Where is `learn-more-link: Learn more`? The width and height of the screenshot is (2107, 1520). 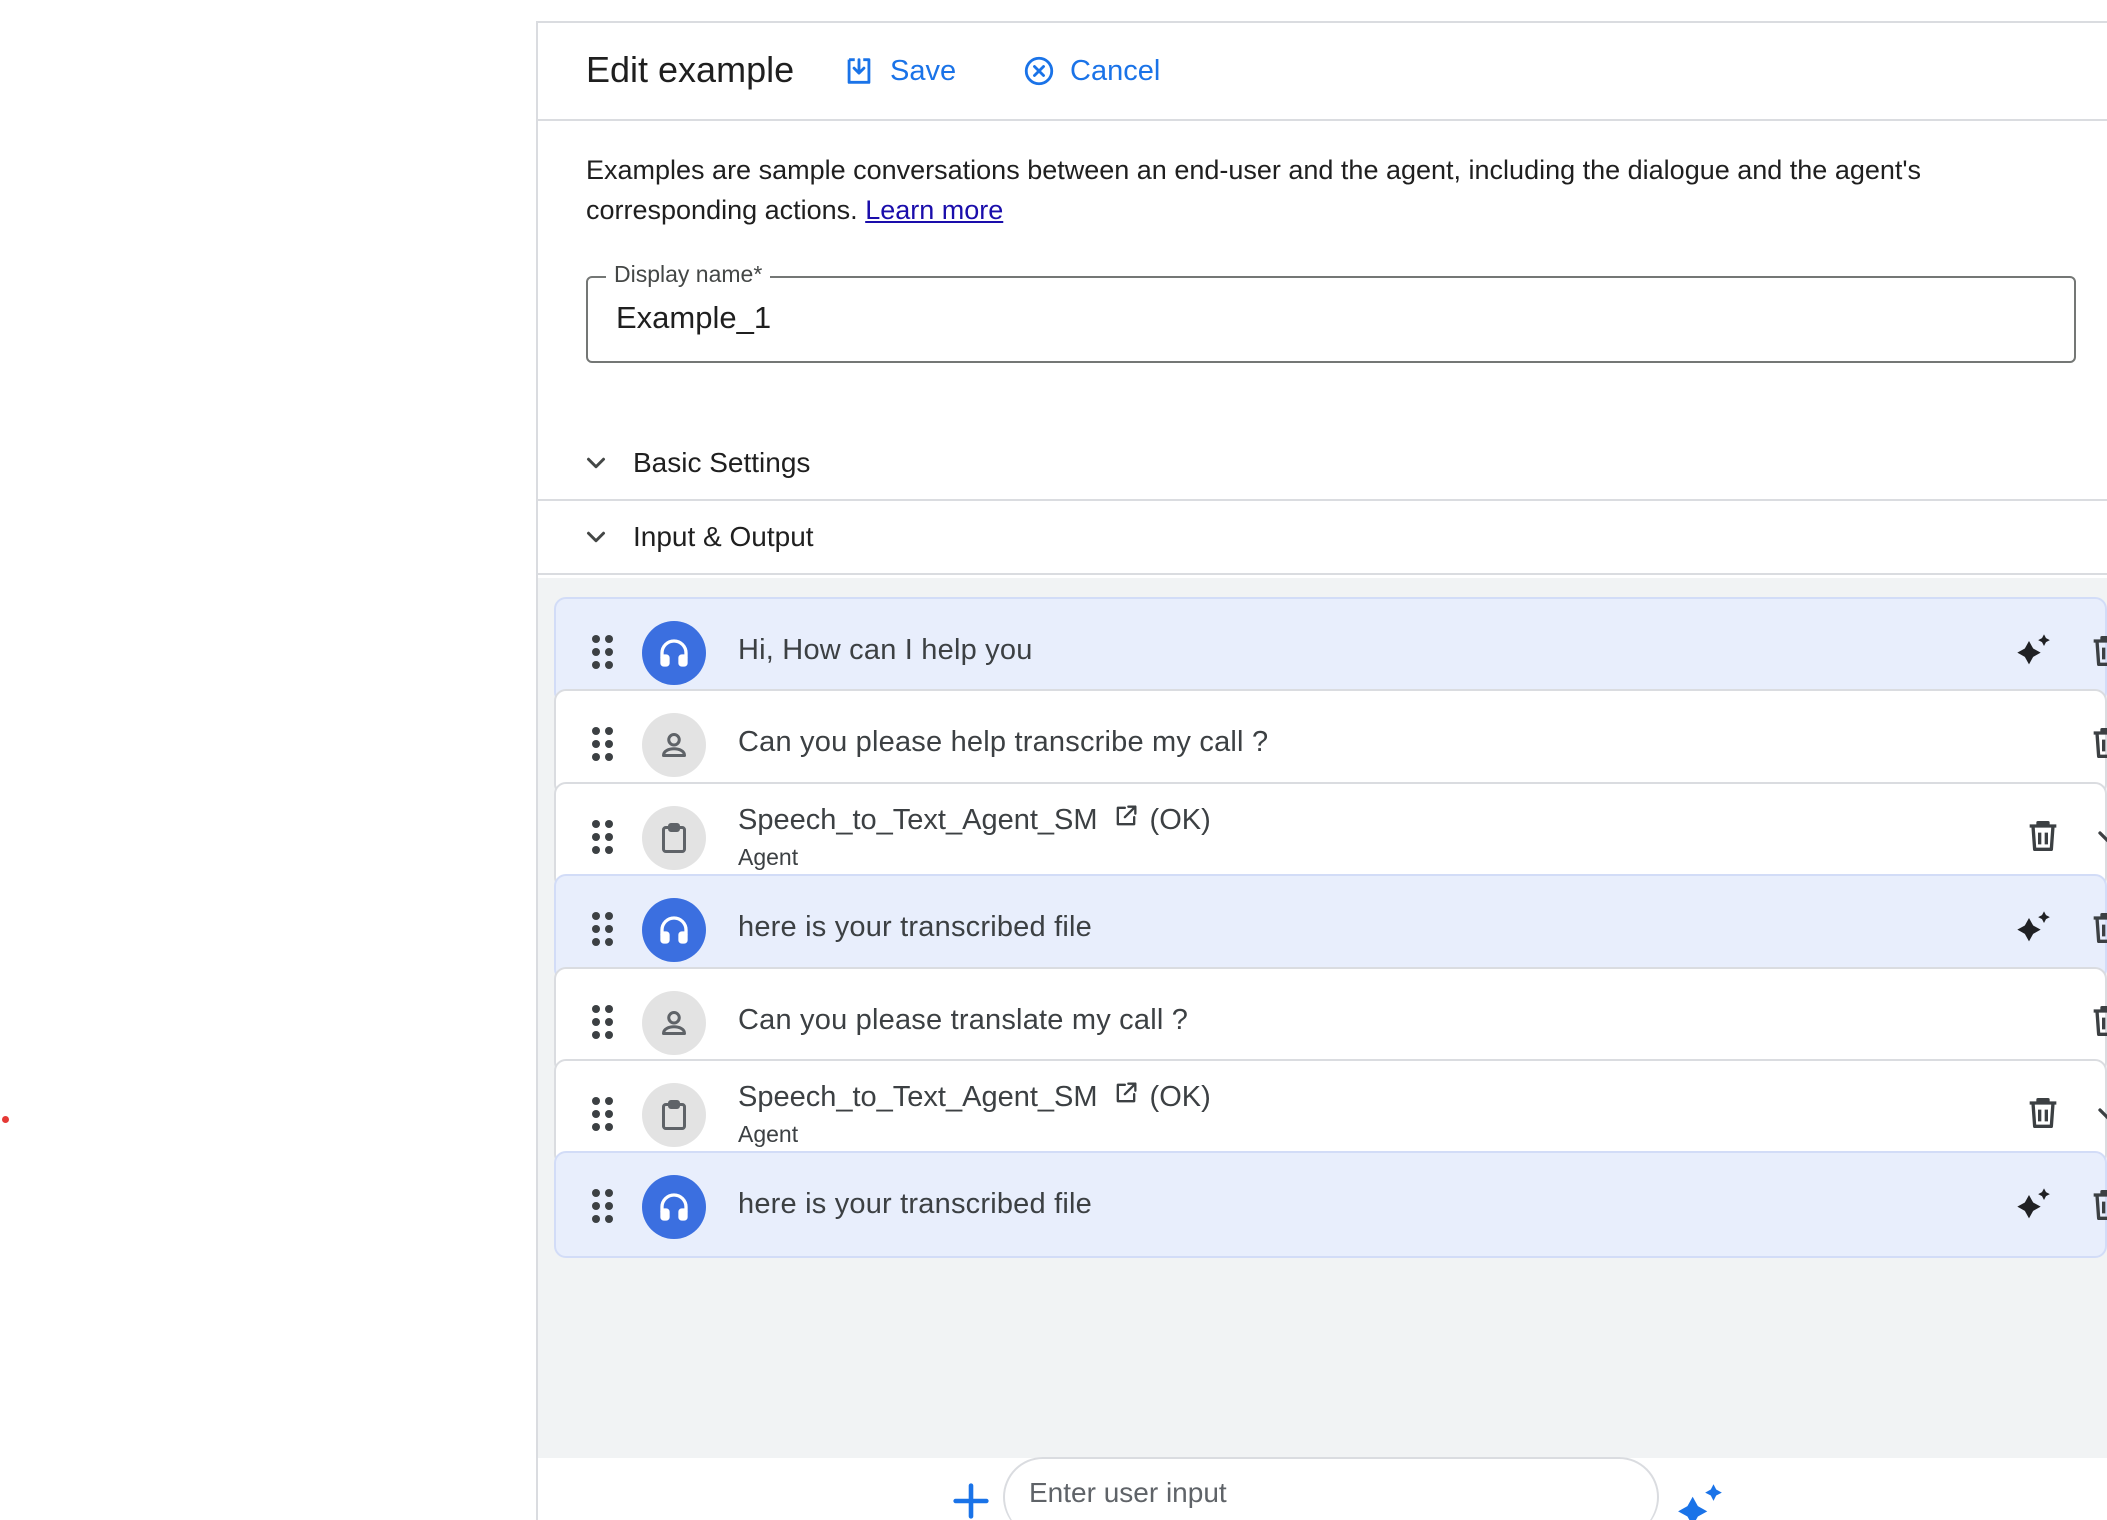
learn-more-link: Learn more is located at coordinates (934, 210).